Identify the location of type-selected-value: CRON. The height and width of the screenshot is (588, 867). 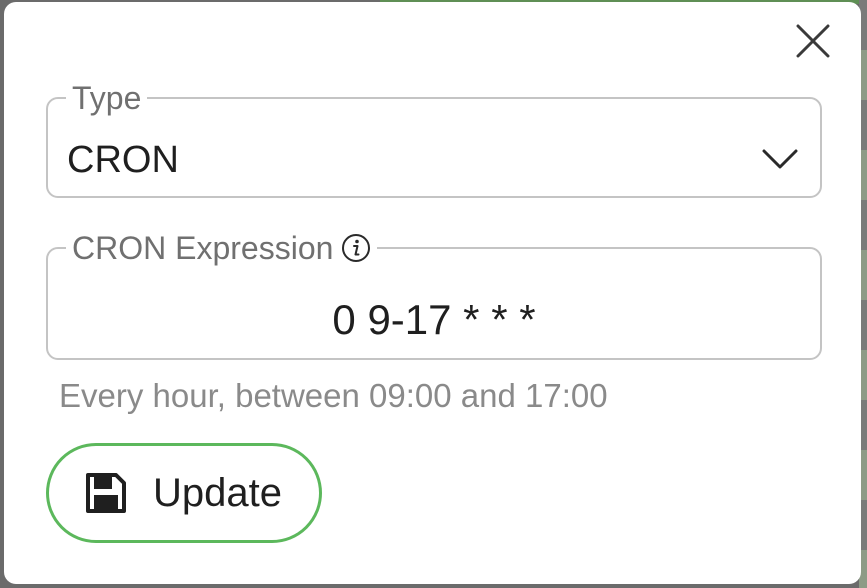
(123, 160).